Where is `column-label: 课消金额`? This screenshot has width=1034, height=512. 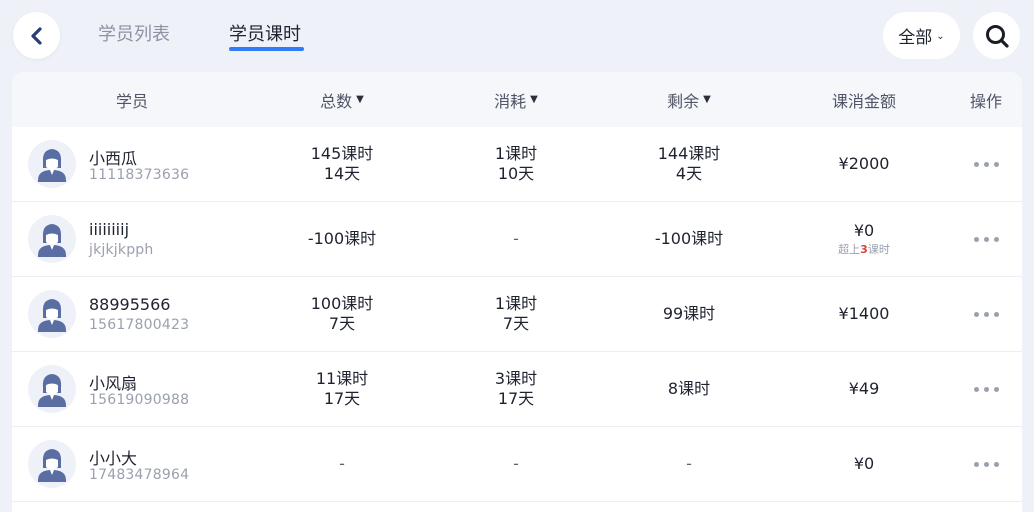 column-label: 课消金额 is located at coordinates (863, 101).